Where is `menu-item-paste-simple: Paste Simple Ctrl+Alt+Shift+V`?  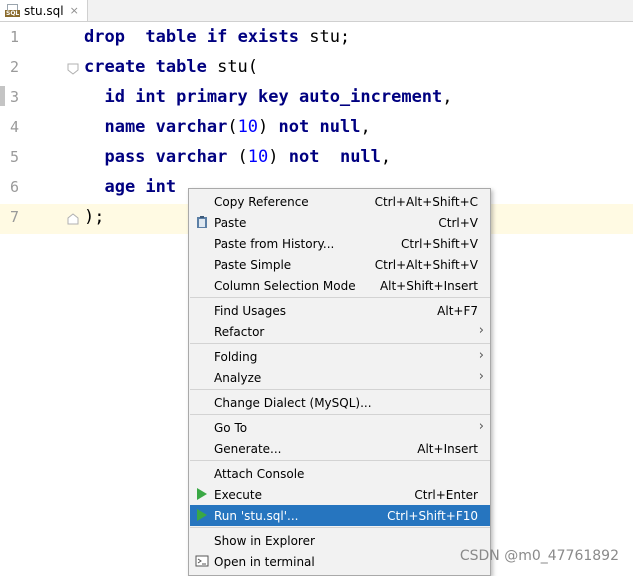
menu-item-paste-simple: Paste Simple Ctrl+Alt+Shift+V is located at coordinates (340, 264).